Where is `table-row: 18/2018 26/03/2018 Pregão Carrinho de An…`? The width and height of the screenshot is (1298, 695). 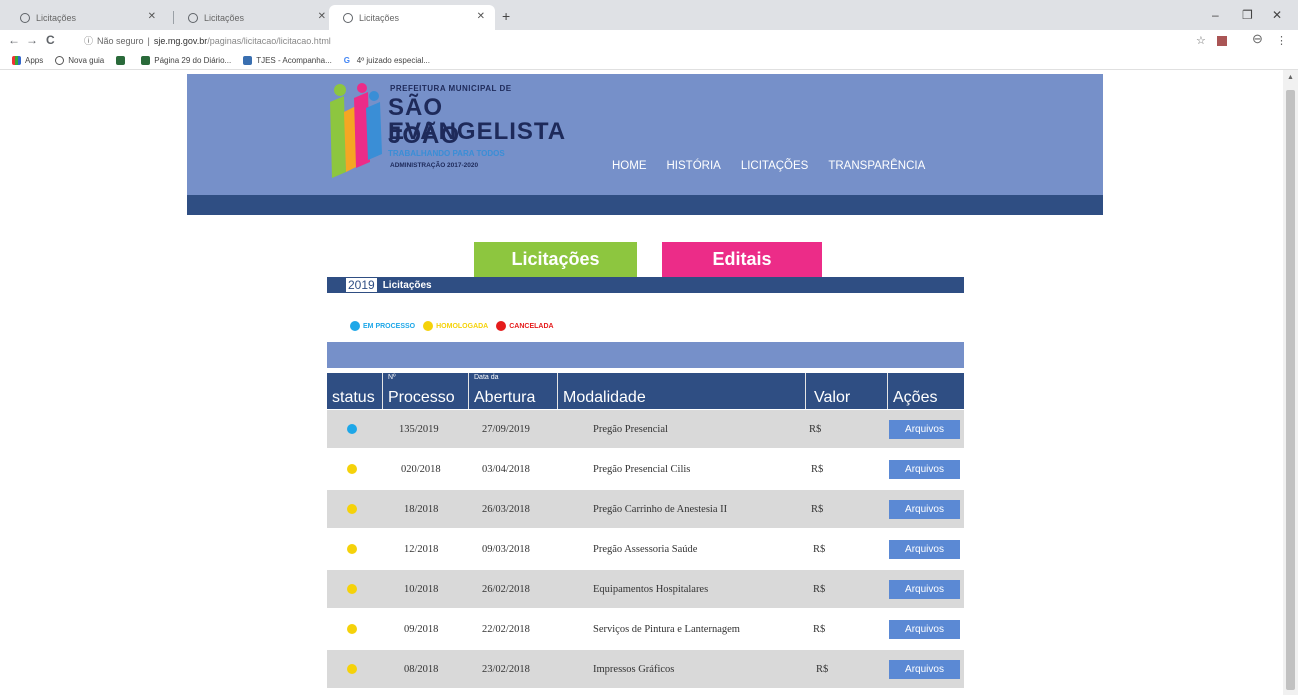 table-row: 18/2018 26/03/2018 Pregão Carrinho de An… is located at coordinates (645, 509).